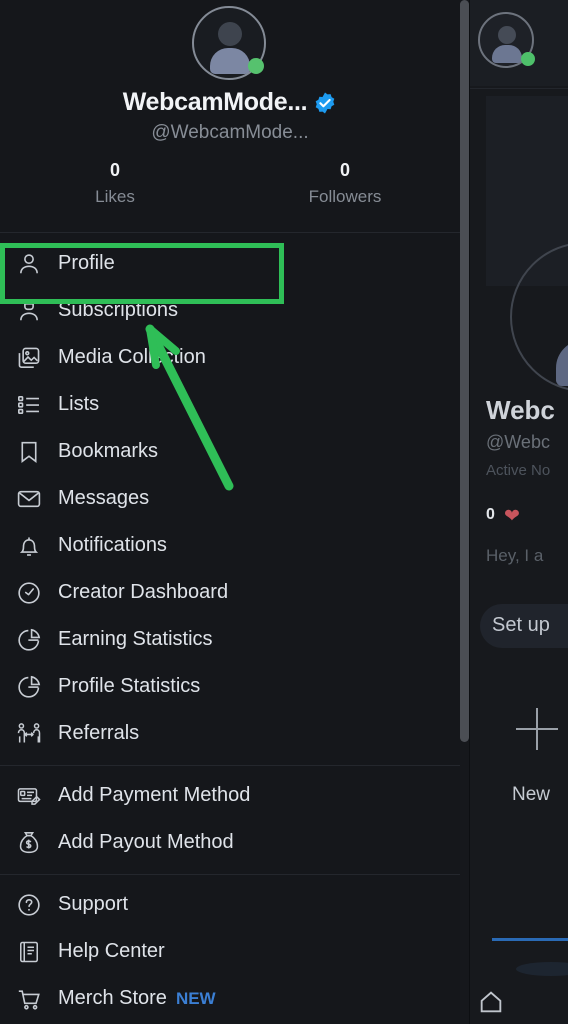 The width and height of the screenshot is (568, 1024). I want to click on sidebar-item-label: Subscriptions, so click(118, 310).